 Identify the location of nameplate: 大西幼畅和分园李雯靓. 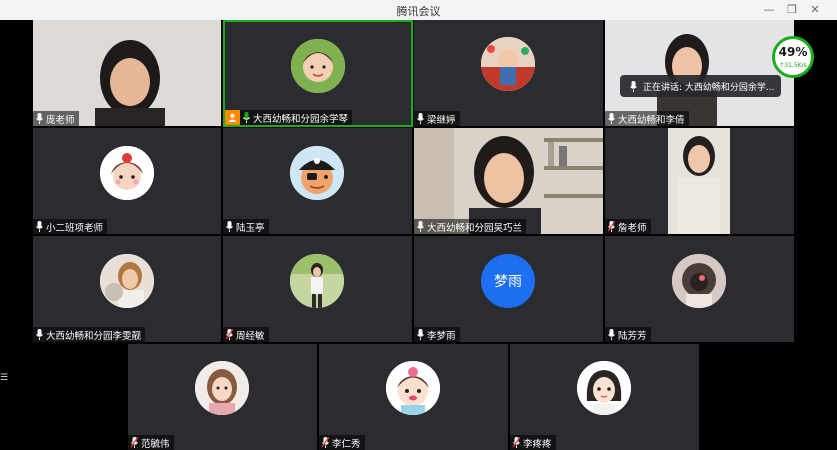
(89, 334).